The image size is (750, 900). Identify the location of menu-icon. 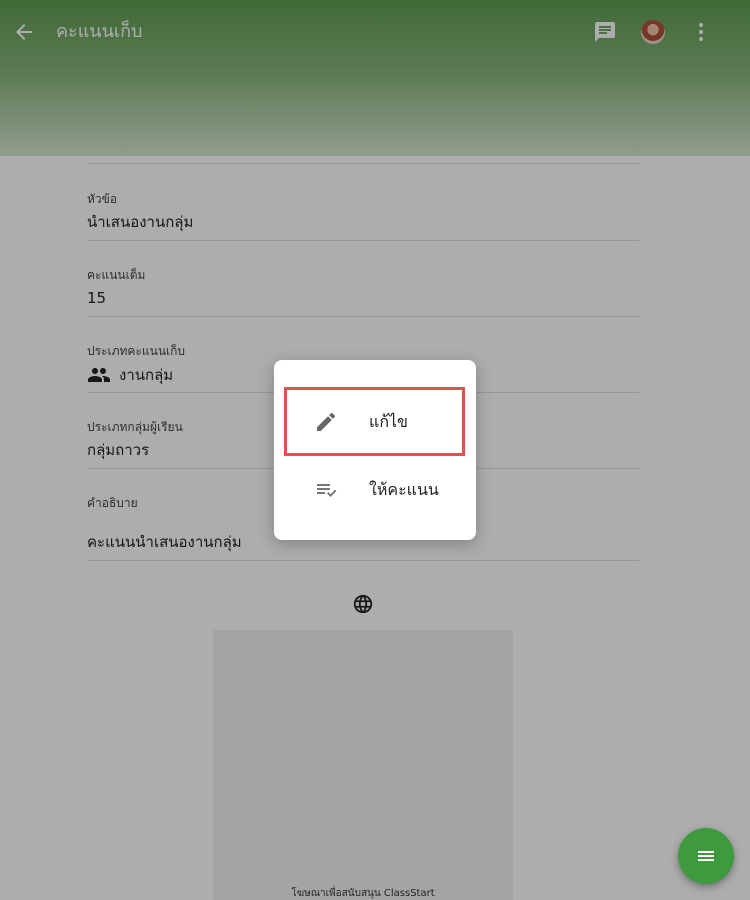
(706, 856).